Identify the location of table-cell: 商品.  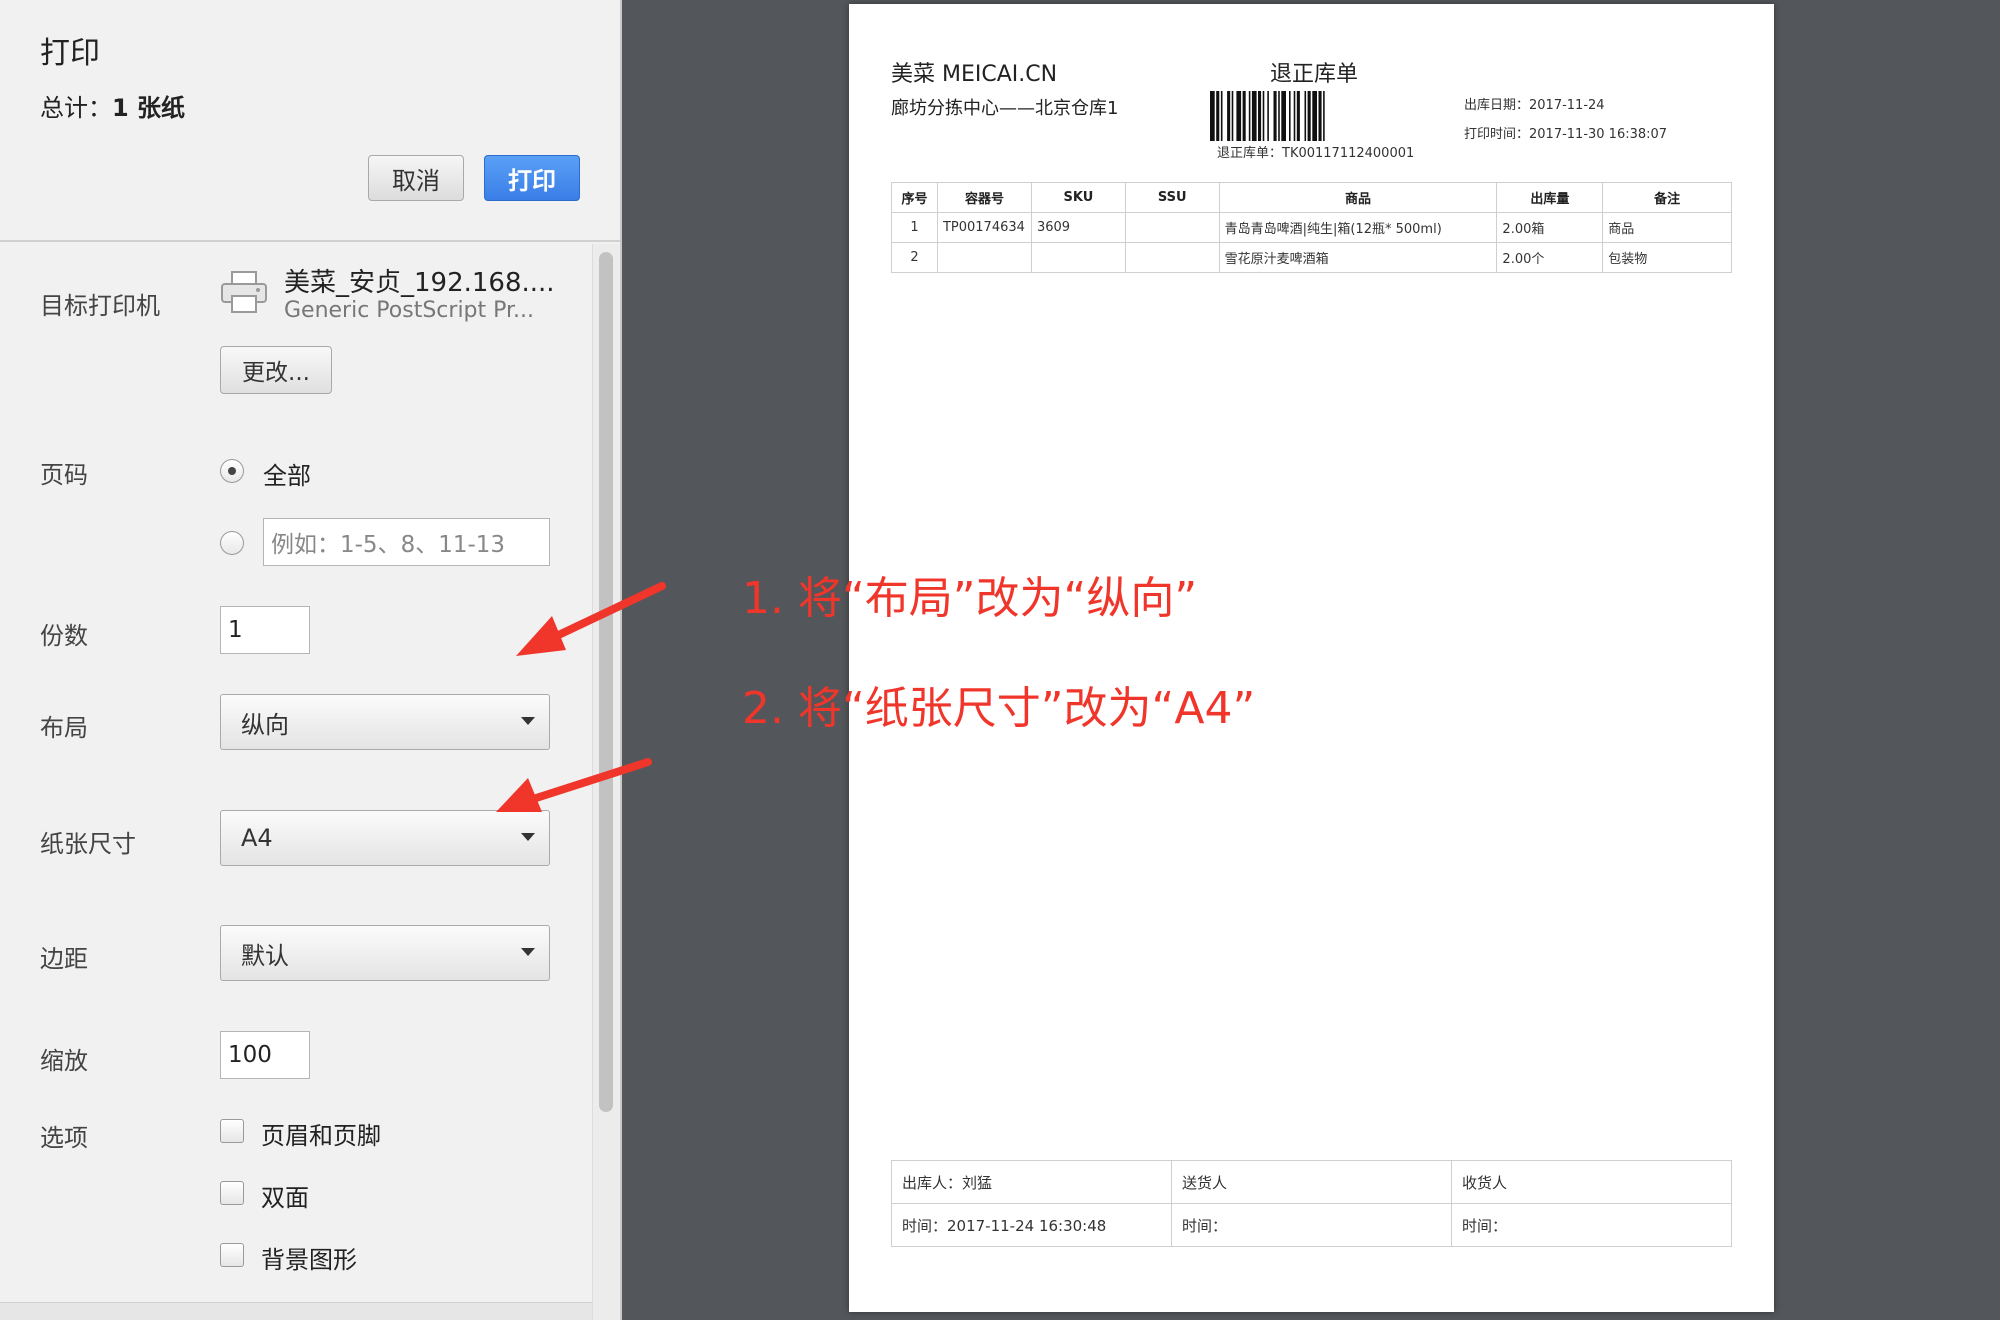
(1667, 227).